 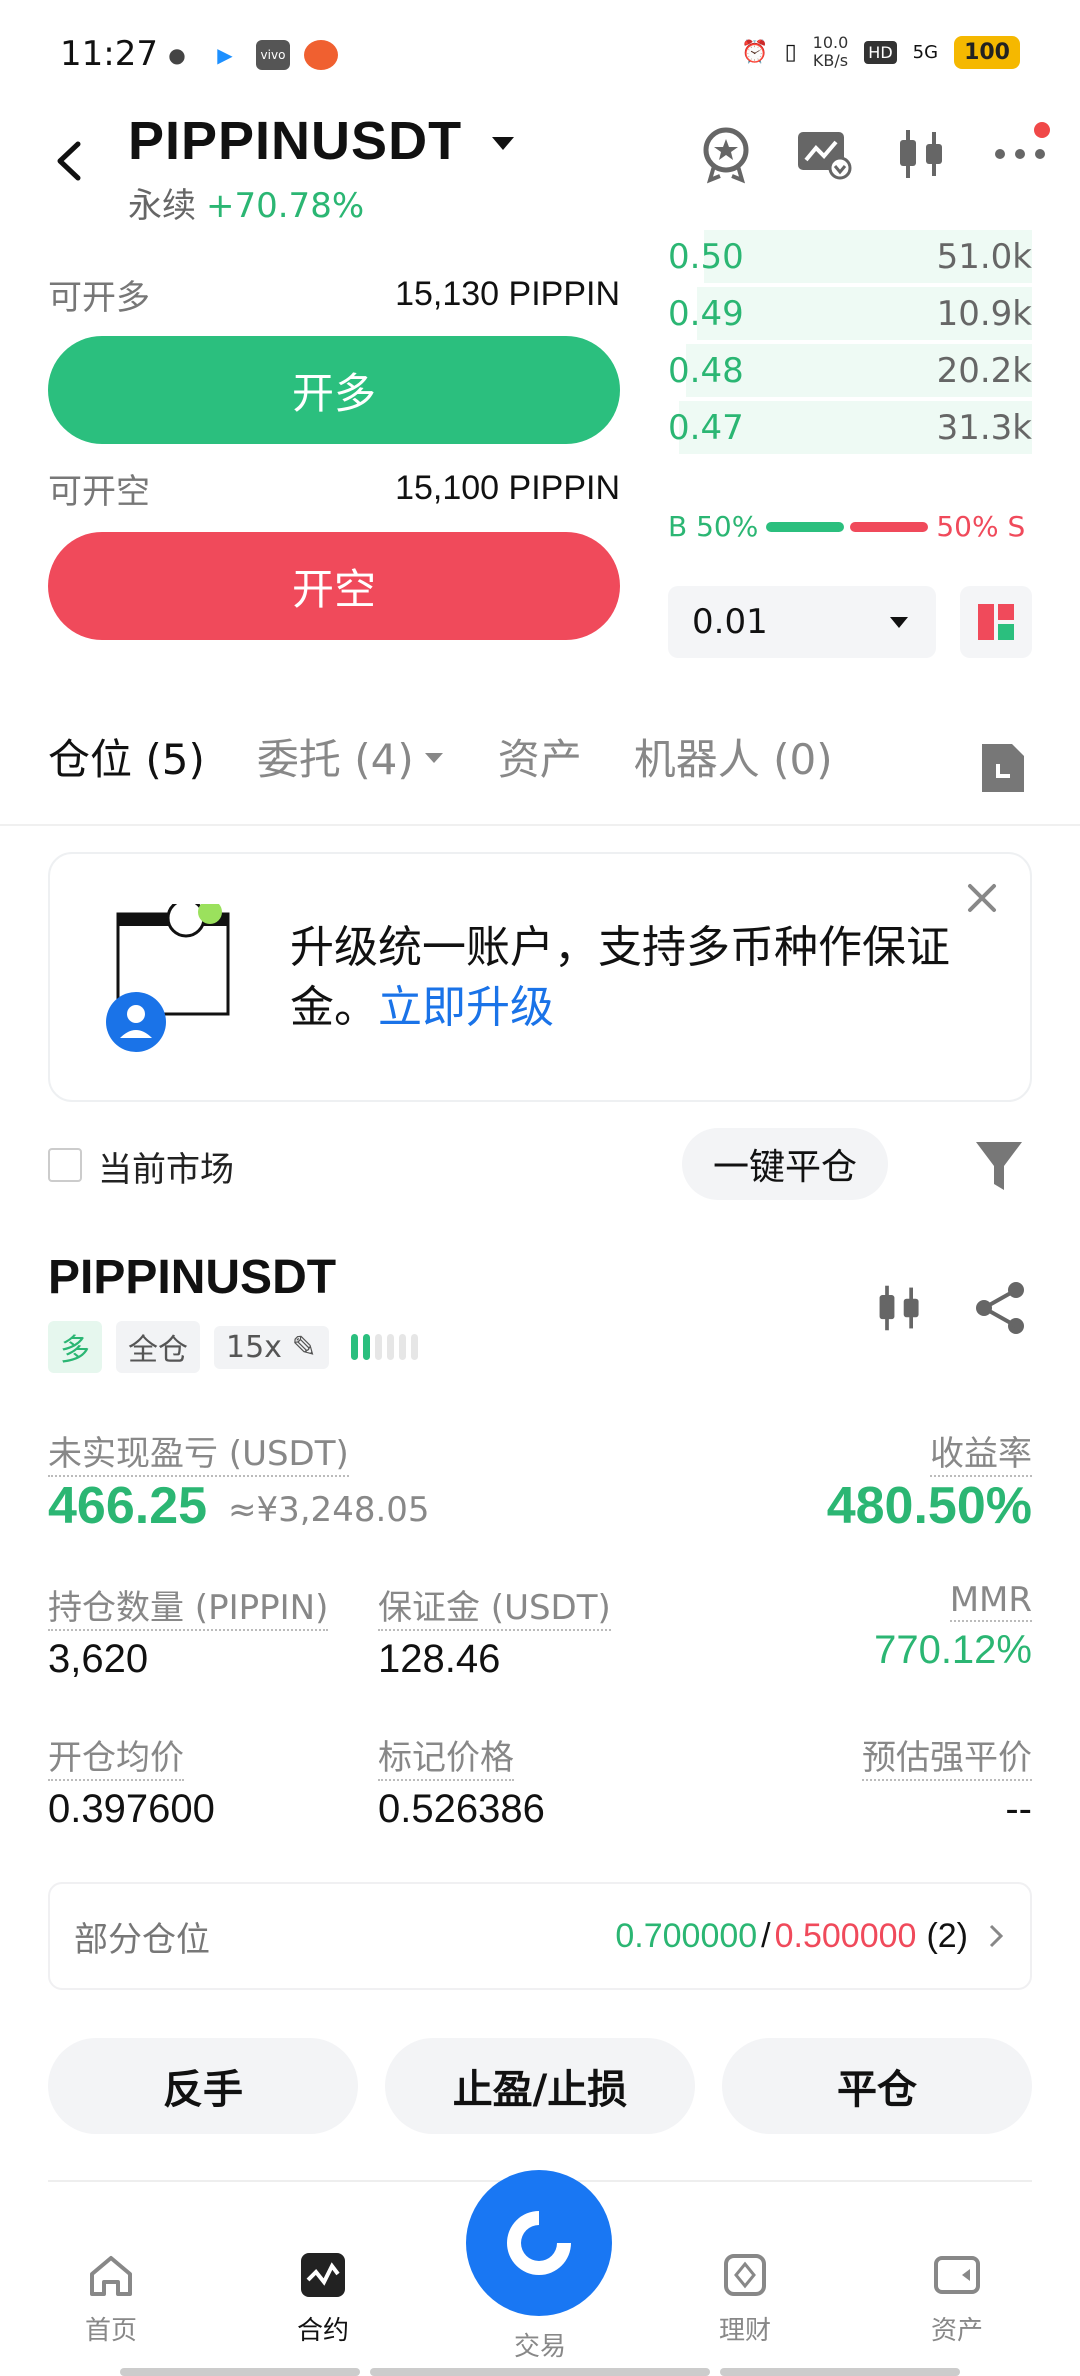 I want to click on size-value: 3,620, so click(x=98, y=1659).